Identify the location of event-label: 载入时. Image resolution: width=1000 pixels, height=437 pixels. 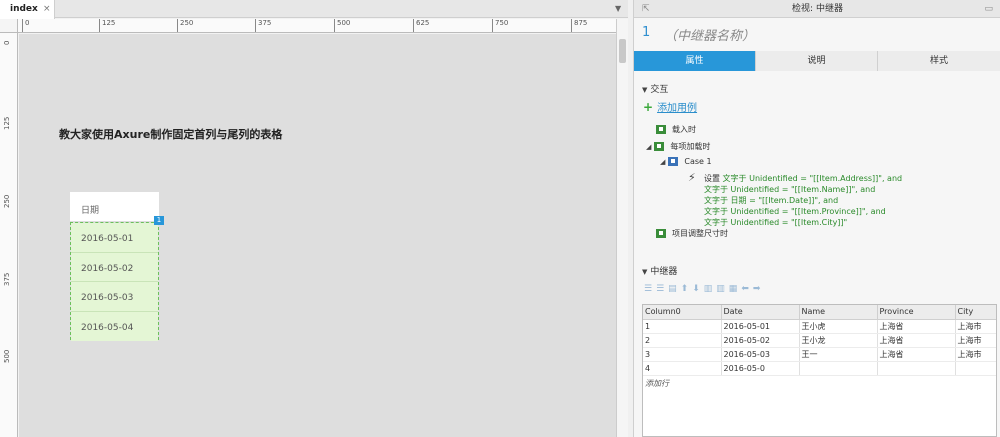
(684, 129).